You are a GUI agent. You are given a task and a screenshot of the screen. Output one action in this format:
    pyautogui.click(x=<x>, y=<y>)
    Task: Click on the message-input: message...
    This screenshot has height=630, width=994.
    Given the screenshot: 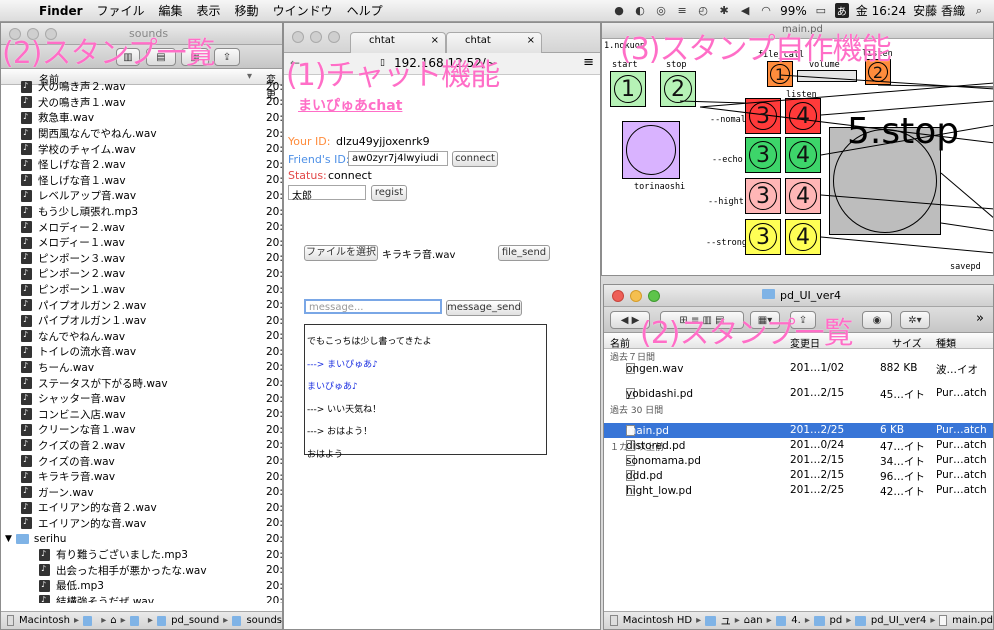 What is the action you would take?
    pyautogui.click(x=373, y=306)
    